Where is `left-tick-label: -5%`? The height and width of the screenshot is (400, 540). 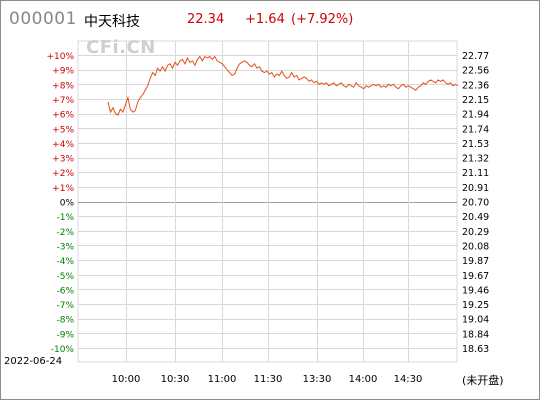
left-tick-label: -5% is located at coordinates (65, 277).